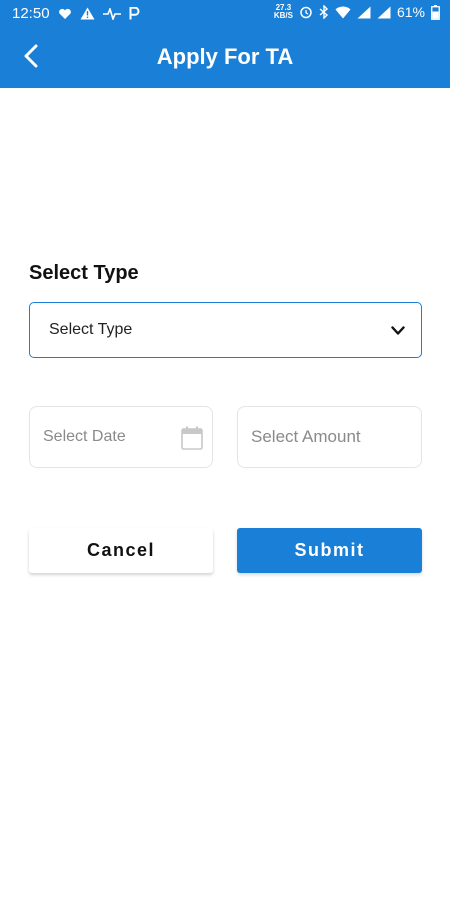 The width and height of the screenshot is (450, 900). What do you see at coordinates (324, 12) in the screenshot?
I see `bluetooth-icon` at bounding box center [324, 12].